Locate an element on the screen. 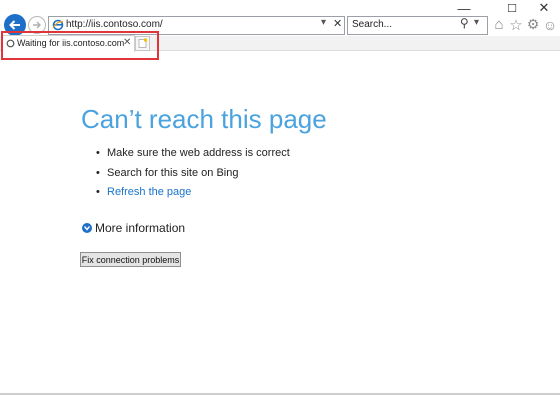 Image resolution: width=560 pixels, height=395 pixels. back-arrow-icon is located at coordinates (14, 25).